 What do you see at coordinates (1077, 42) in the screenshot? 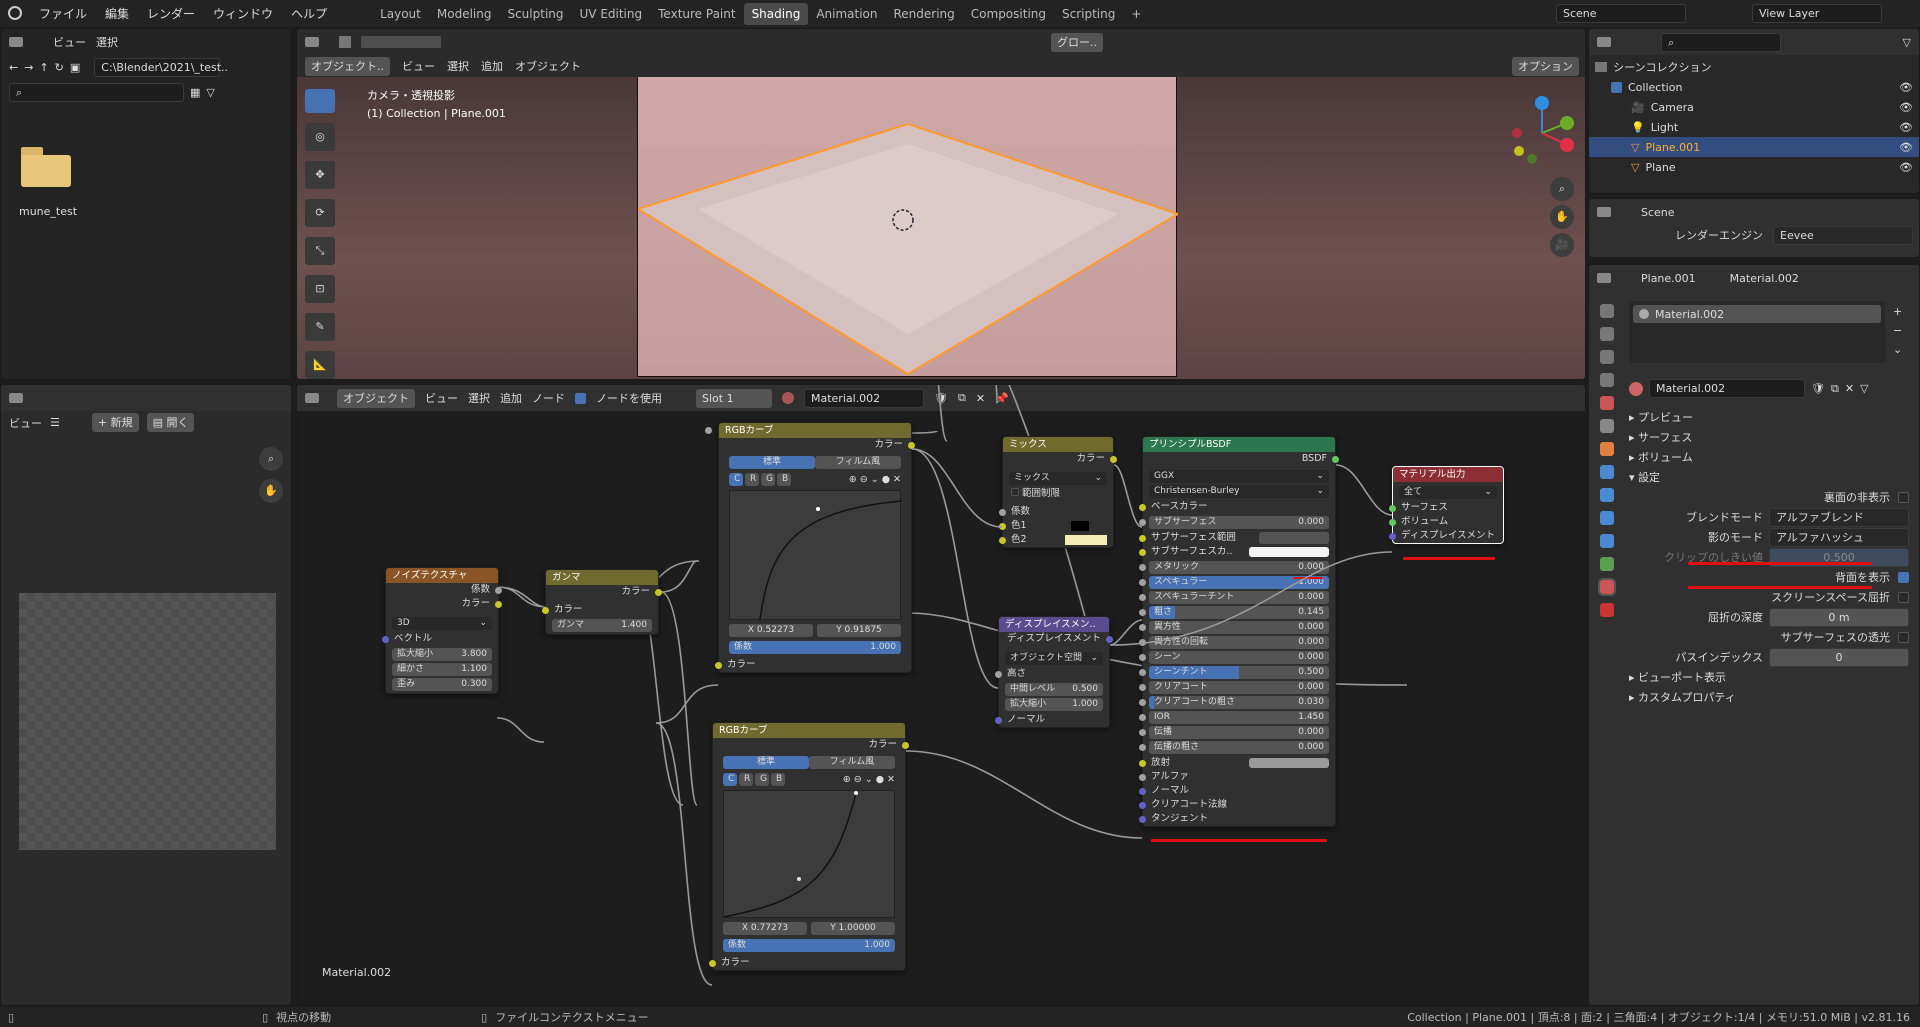
I see `transform-orientation-dropdown: グロー..` at bounding box center [1077, 42].